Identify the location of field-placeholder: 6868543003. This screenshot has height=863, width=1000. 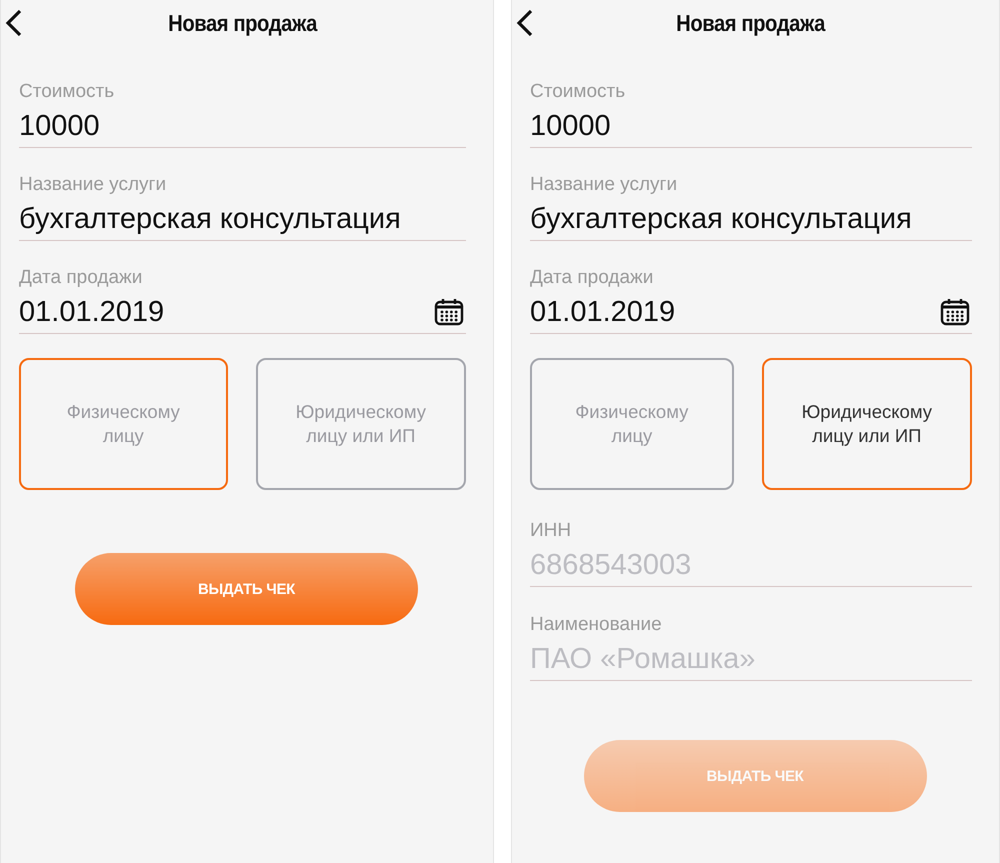
(611, 565).